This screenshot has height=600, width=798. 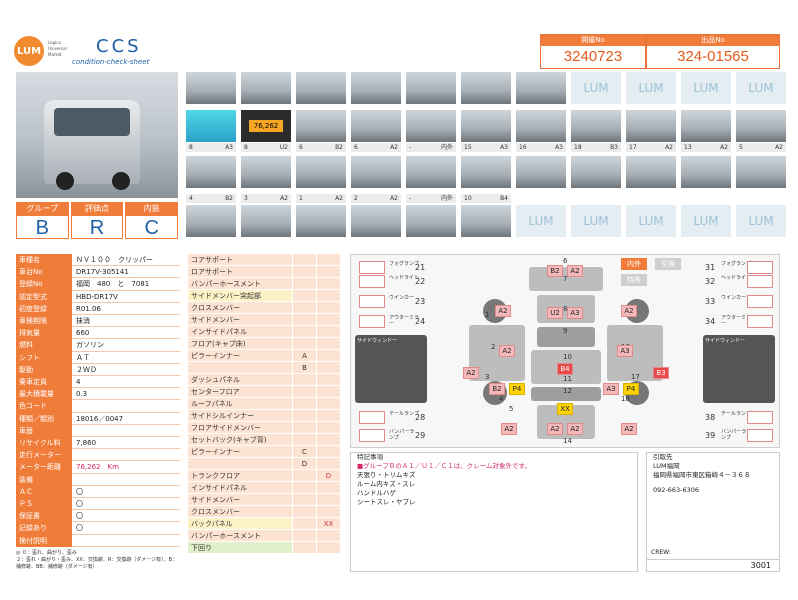 I want to click on photo-label-grade: A2, so click(x=284, y=198).